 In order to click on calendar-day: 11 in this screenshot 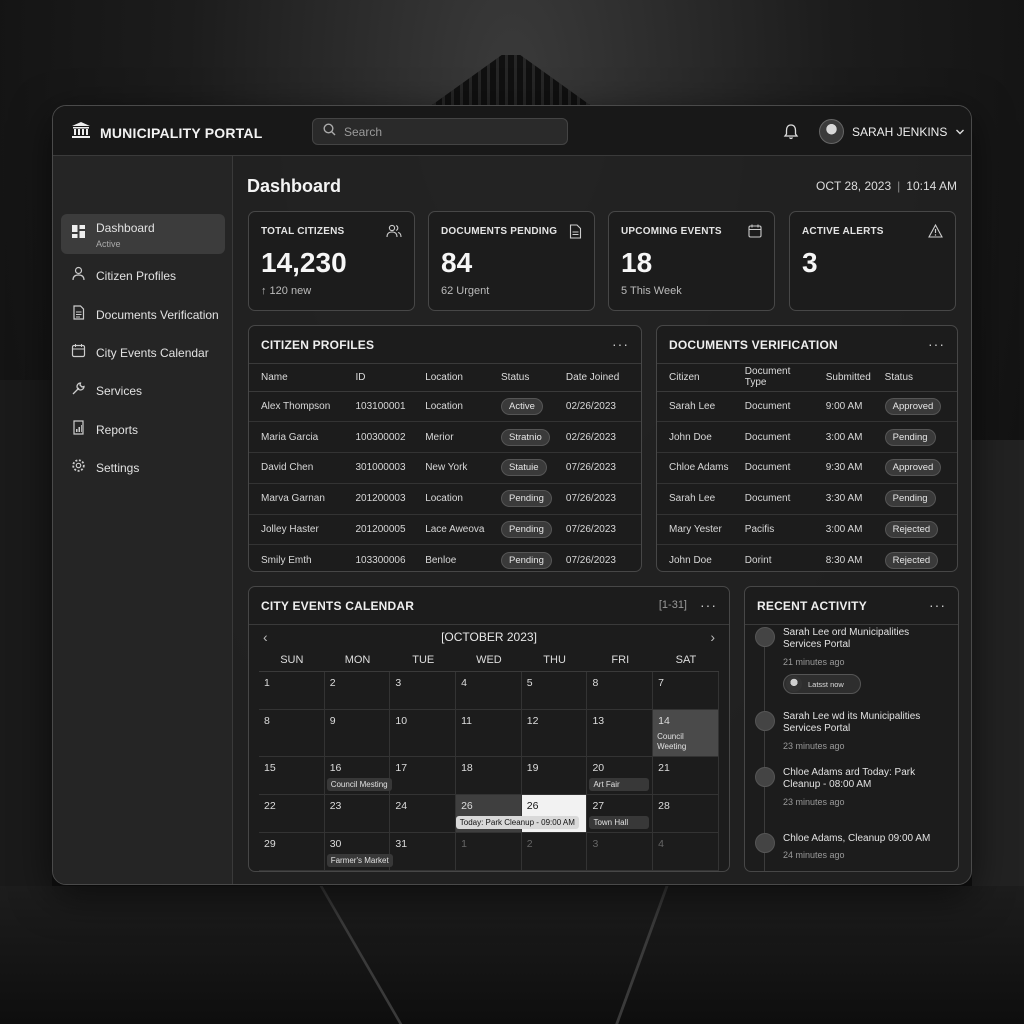, I will do `click(489, 733)`.